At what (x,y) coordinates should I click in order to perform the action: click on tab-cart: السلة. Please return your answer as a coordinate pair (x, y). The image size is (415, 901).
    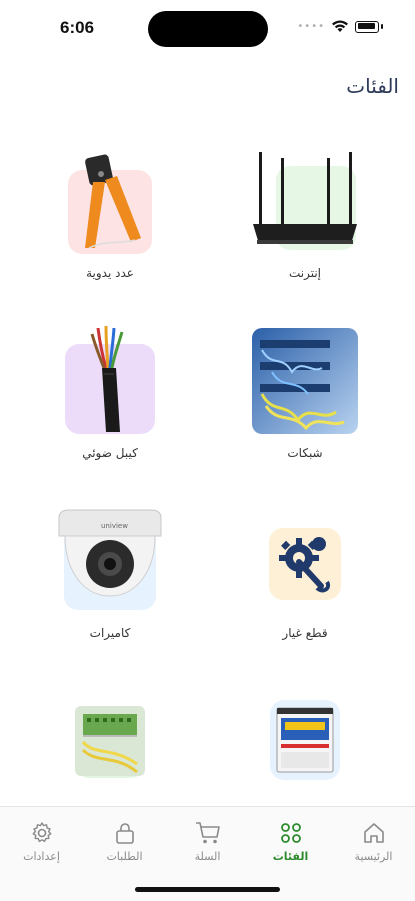
    Looking at the image, I should click on (207, 842).